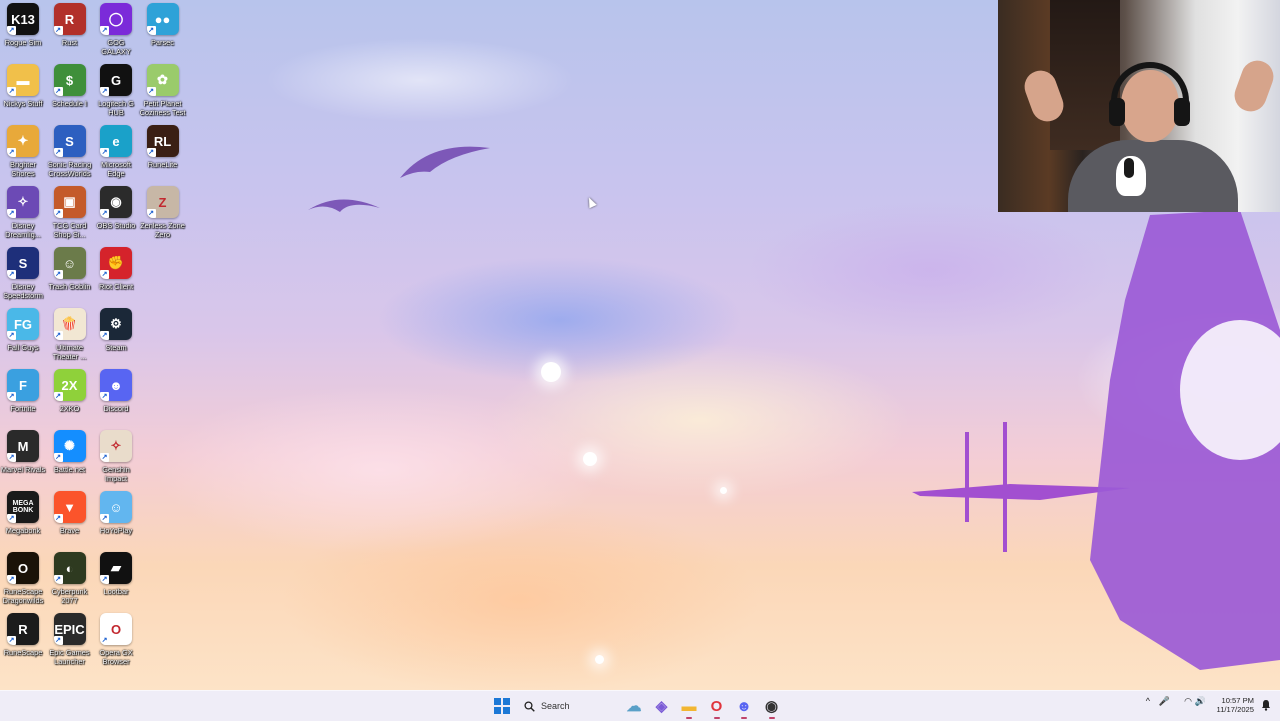  I want to click on clock-time: 10:57 PM, so click(1237, 700).